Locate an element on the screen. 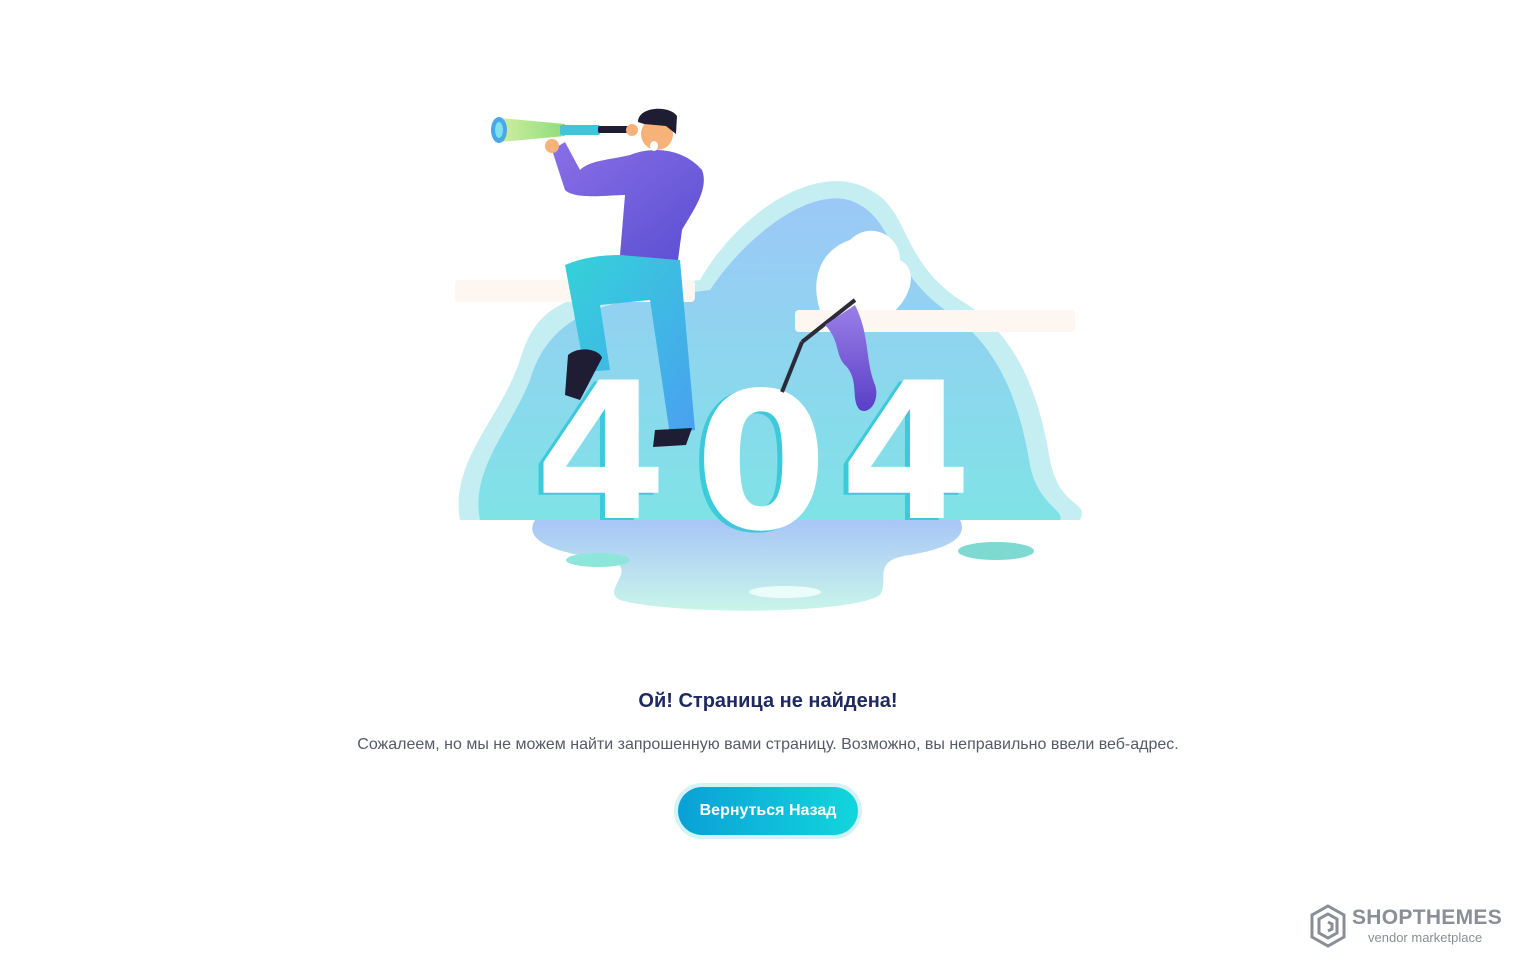 This screenshot has height=966, width=1536. digit-zero: 0 is located at coordinates (761, 462).